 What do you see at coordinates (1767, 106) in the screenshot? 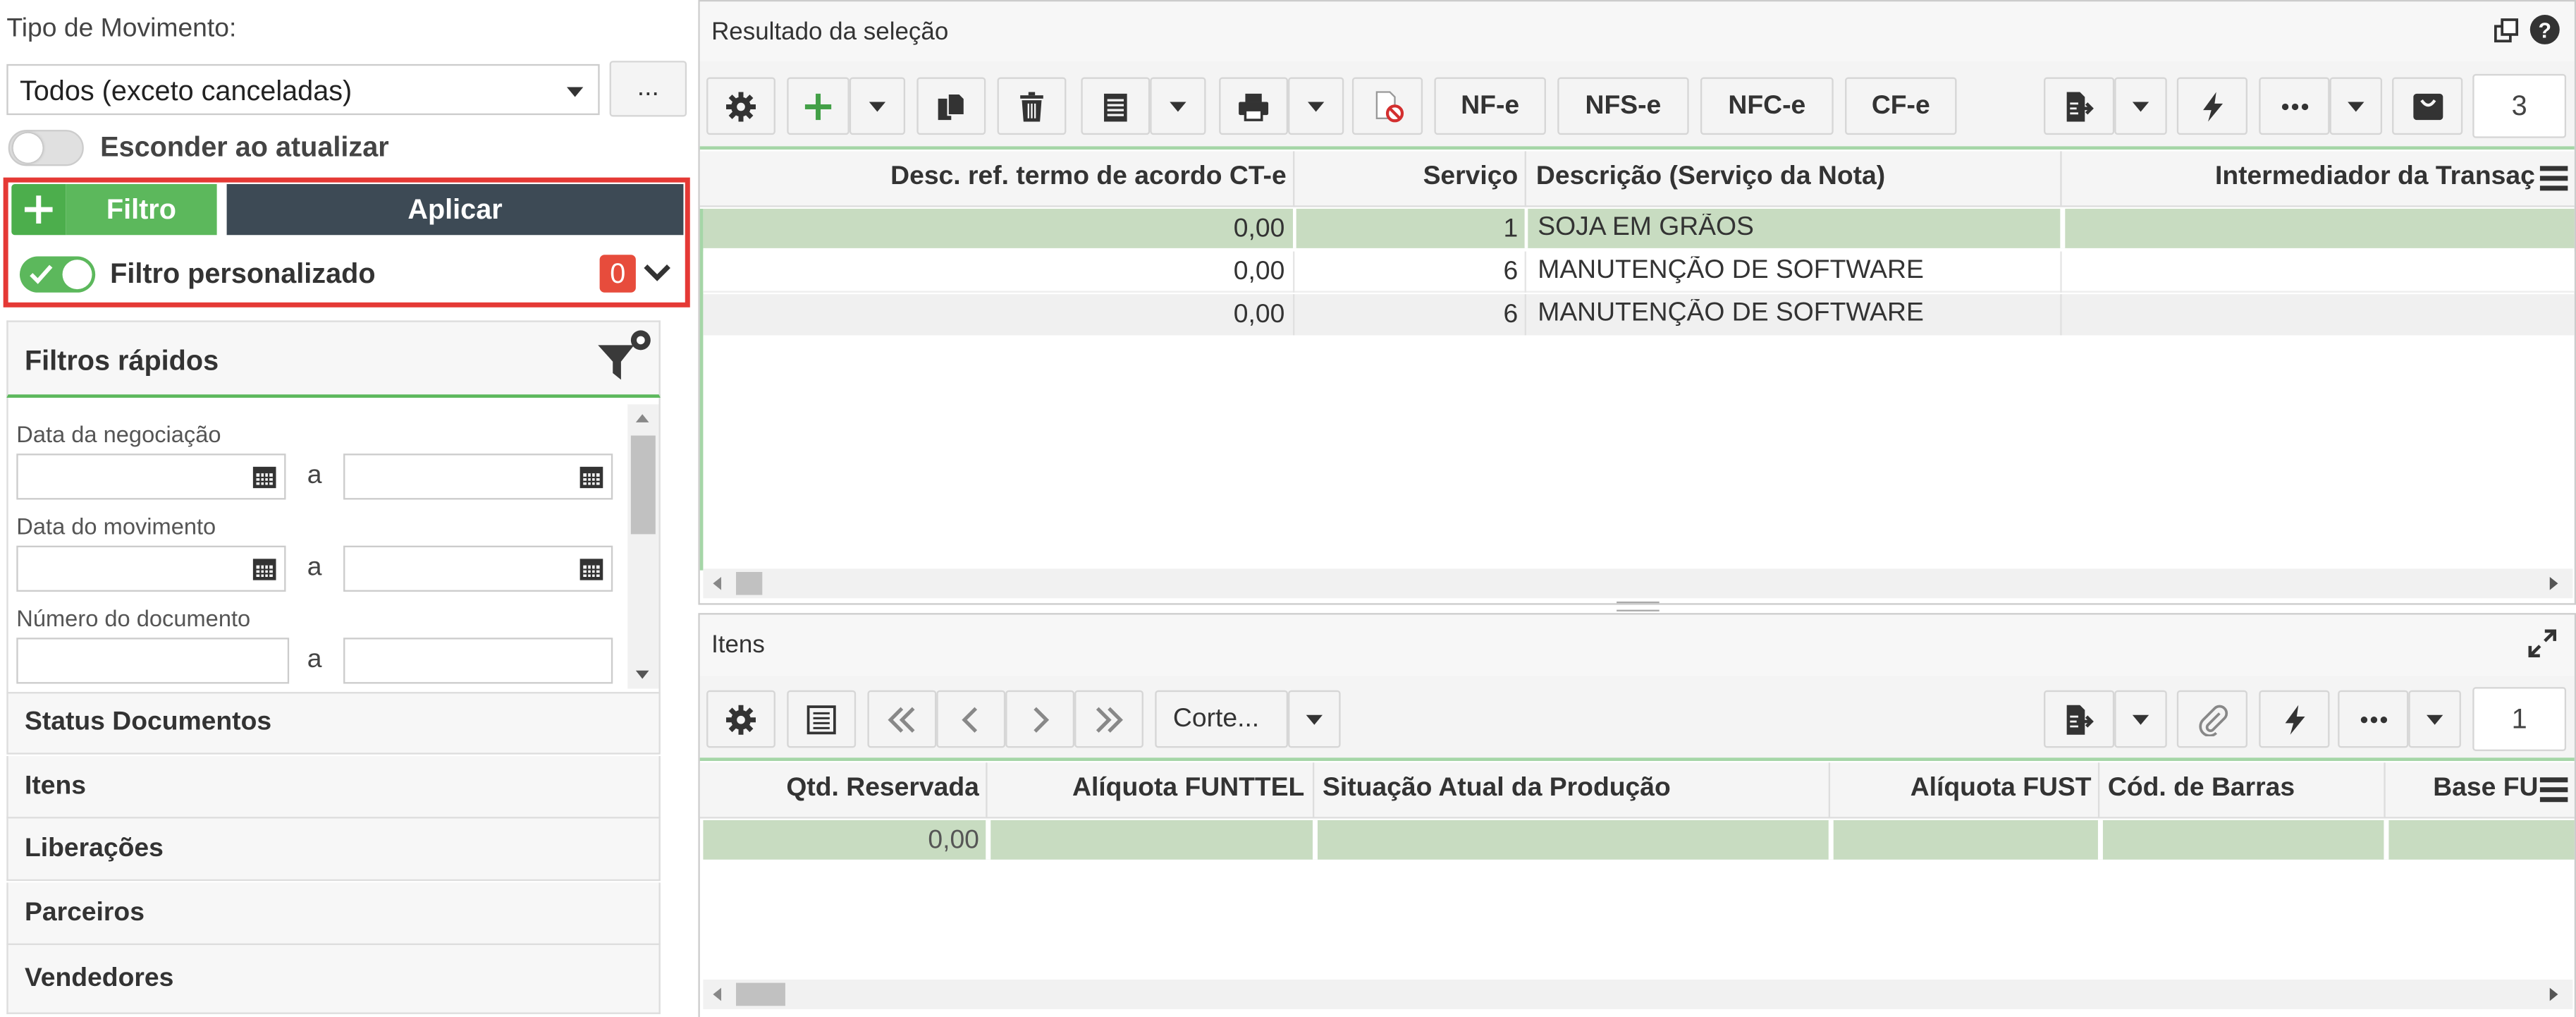
I see `nfce-button: NFC-e` at bounding box center [1767, 106].